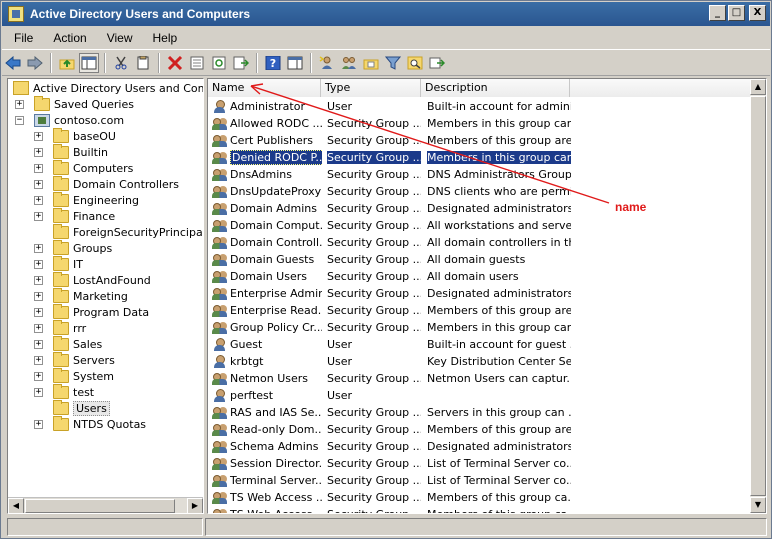 The image size is (772, 539). Describe the element at coordinates (437, 63) in the screenshot. I see `add-to-group-icon` at that location.